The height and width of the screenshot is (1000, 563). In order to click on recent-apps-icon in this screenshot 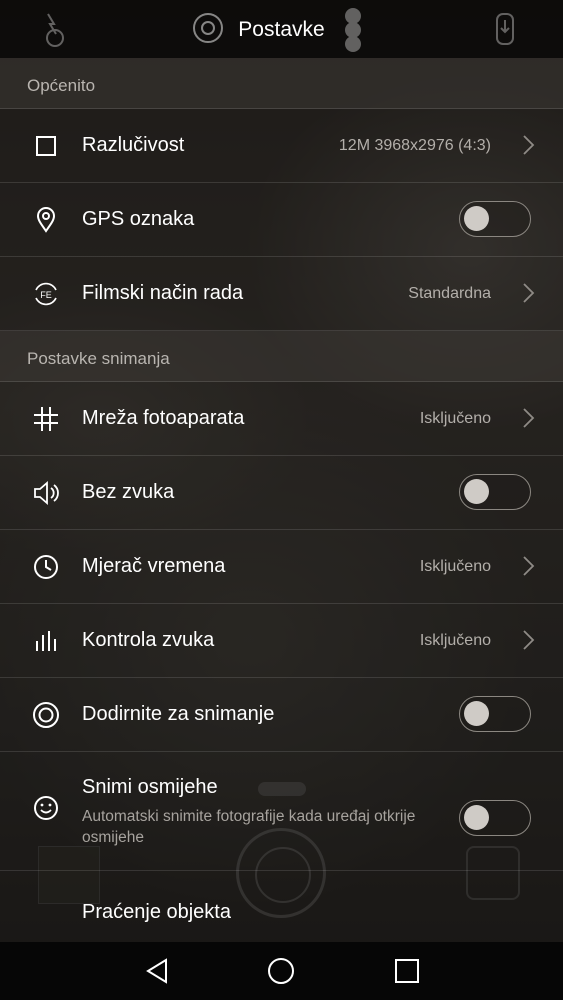, I will do `click(407, 971)`.